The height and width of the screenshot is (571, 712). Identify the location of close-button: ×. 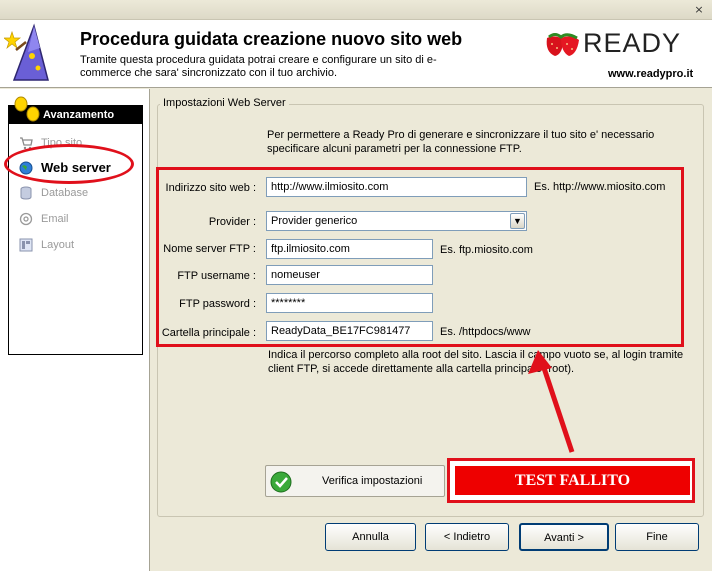
(699, 10).